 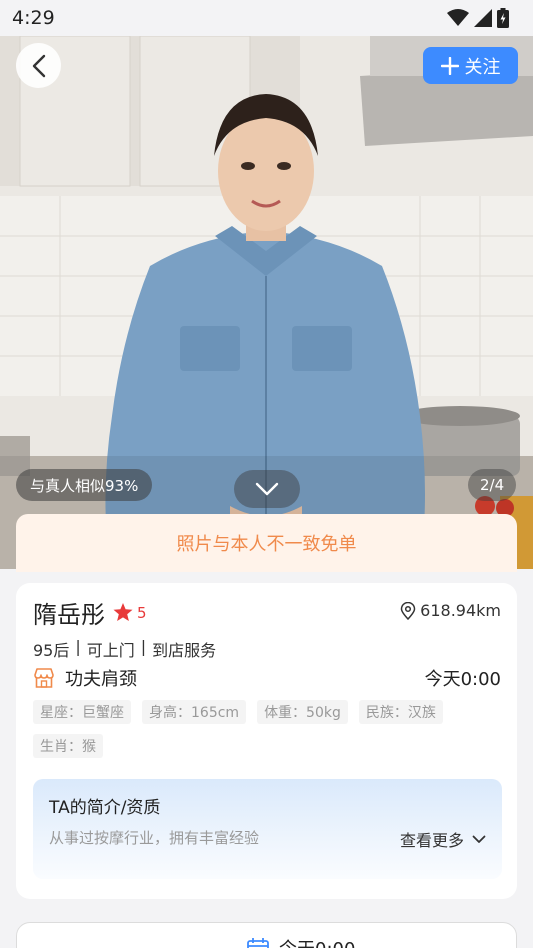 What do you see at coordinates (51, 650) in the screenshot?
I see `service-tag: 95后` at bounding box center [51, 650].